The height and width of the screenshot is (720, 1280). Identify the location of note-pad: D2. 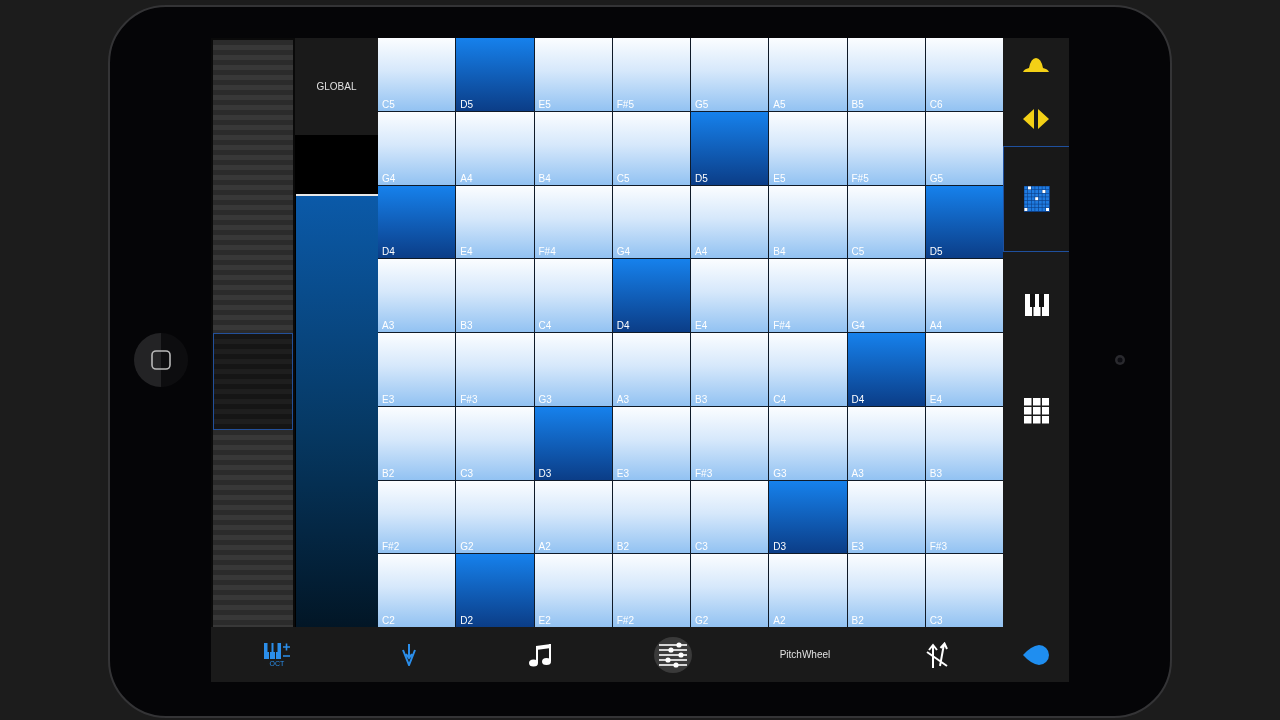
(495, 590).